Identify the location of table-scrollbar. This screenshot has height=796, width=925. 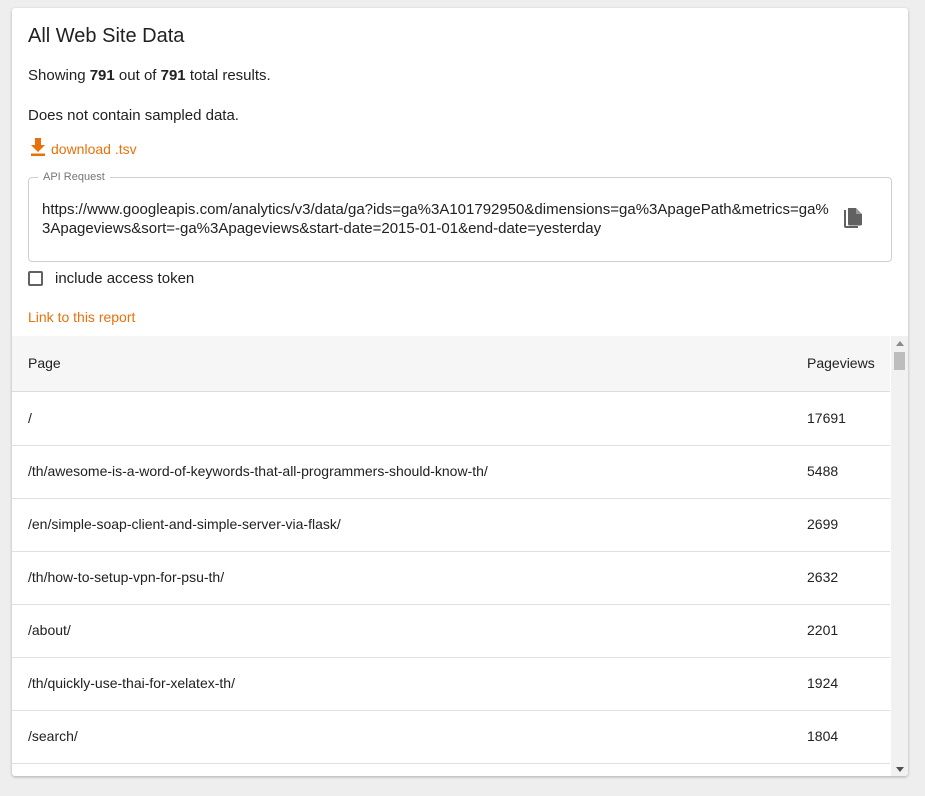
(899, 556).